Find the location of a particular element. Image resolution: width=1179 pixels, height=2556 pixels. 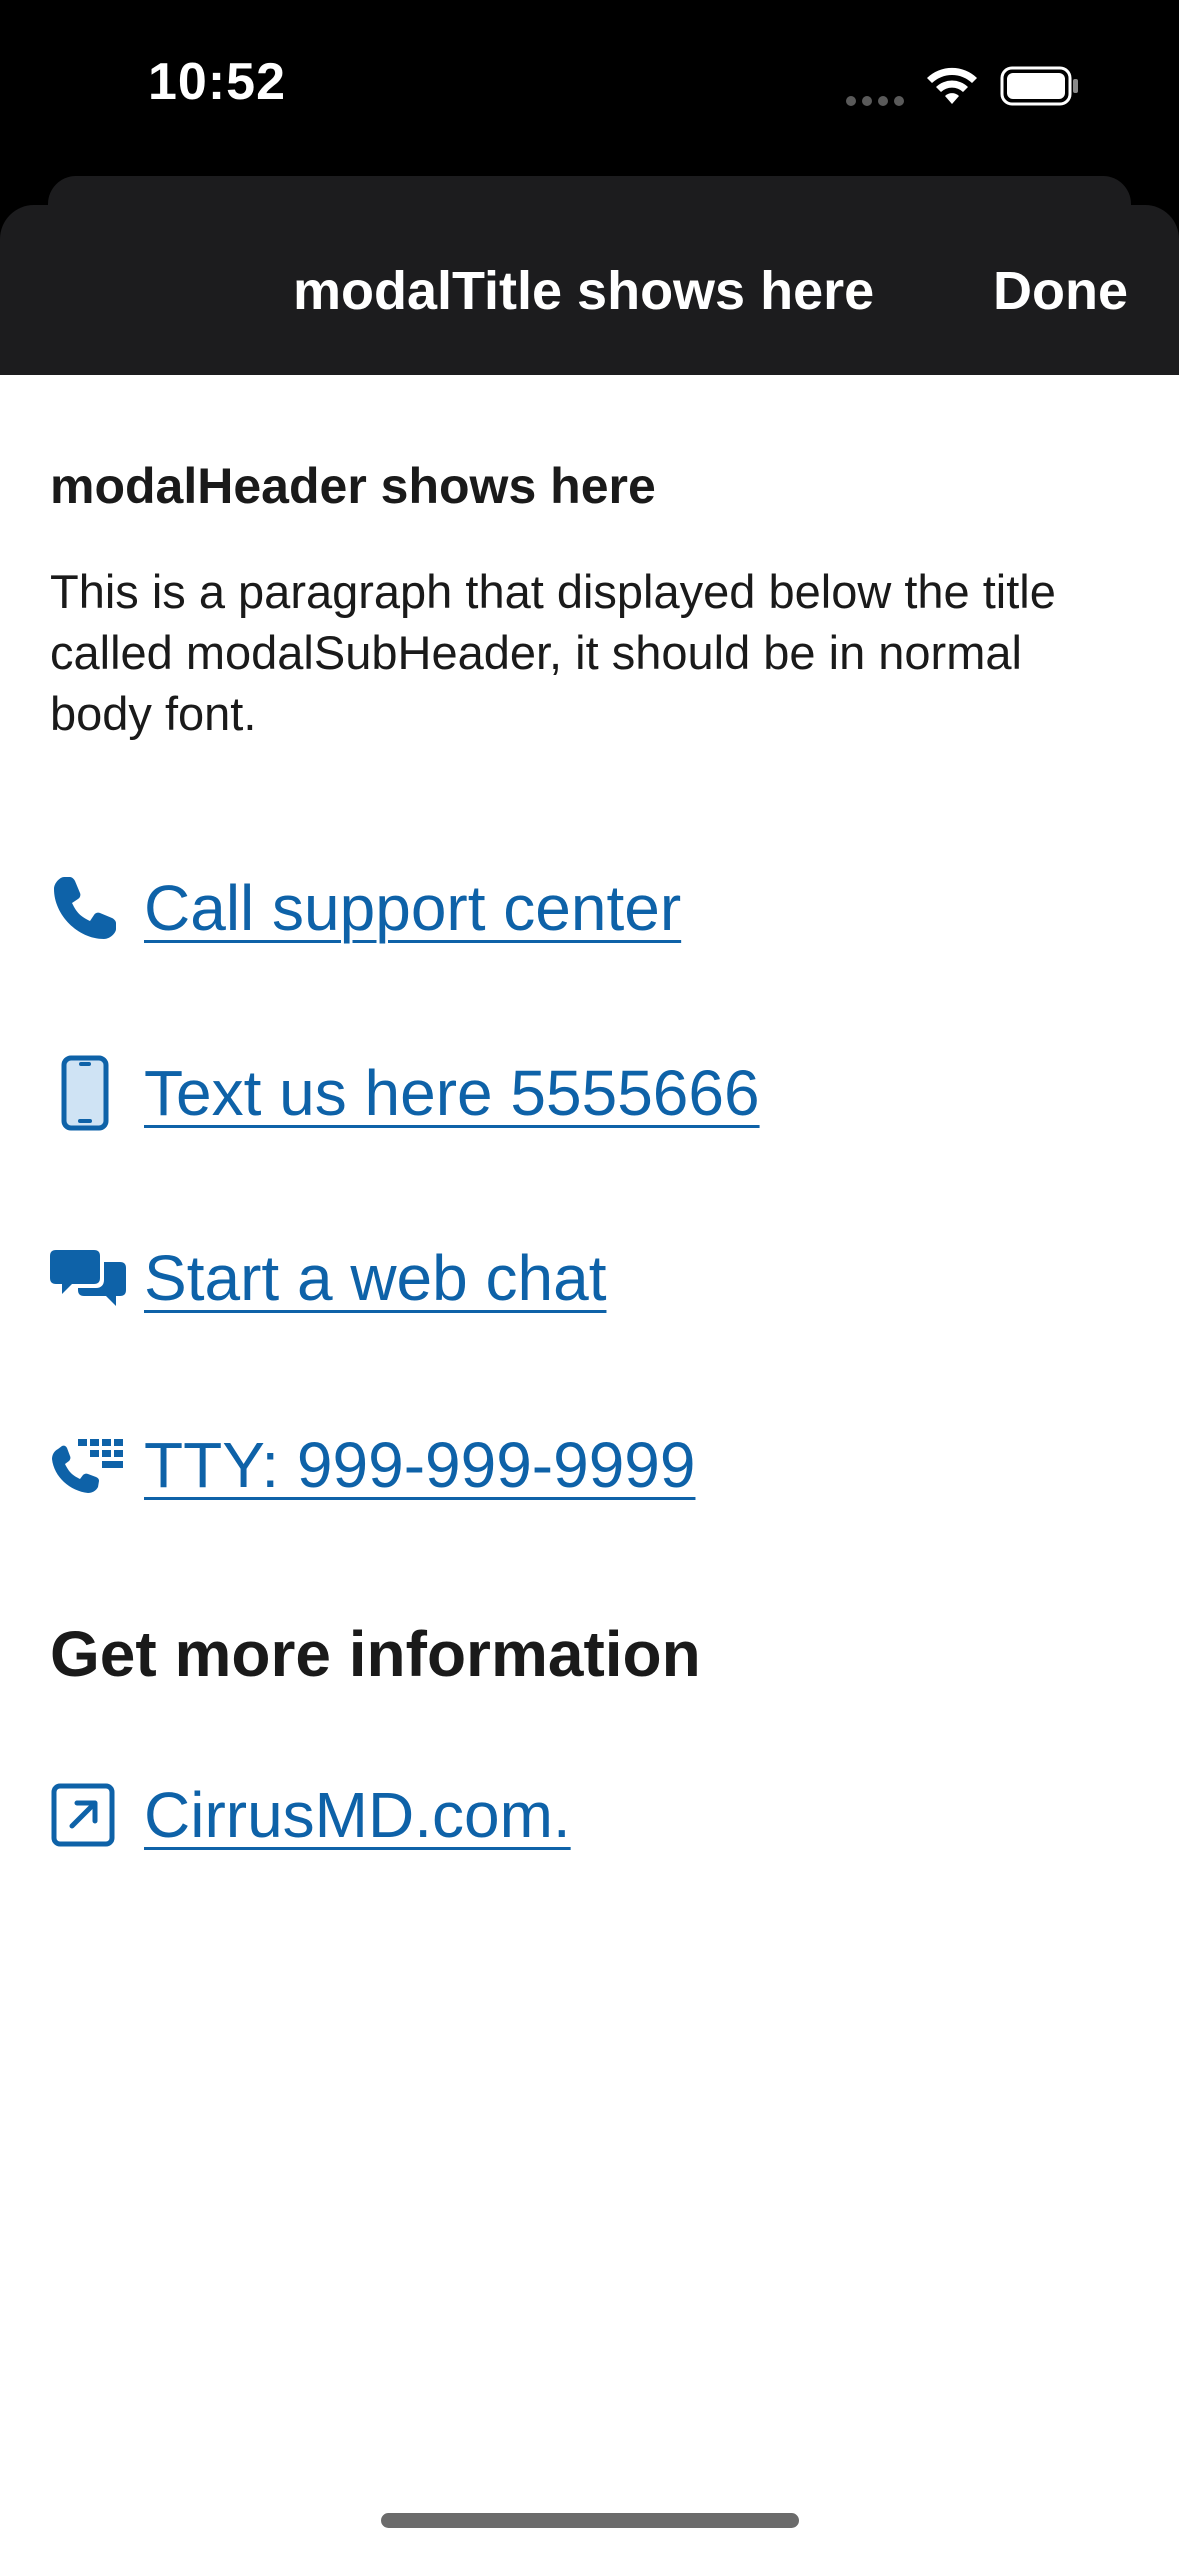

modal-nav-bar: modalTitle shows here Done is located at coordinates (589, 290).